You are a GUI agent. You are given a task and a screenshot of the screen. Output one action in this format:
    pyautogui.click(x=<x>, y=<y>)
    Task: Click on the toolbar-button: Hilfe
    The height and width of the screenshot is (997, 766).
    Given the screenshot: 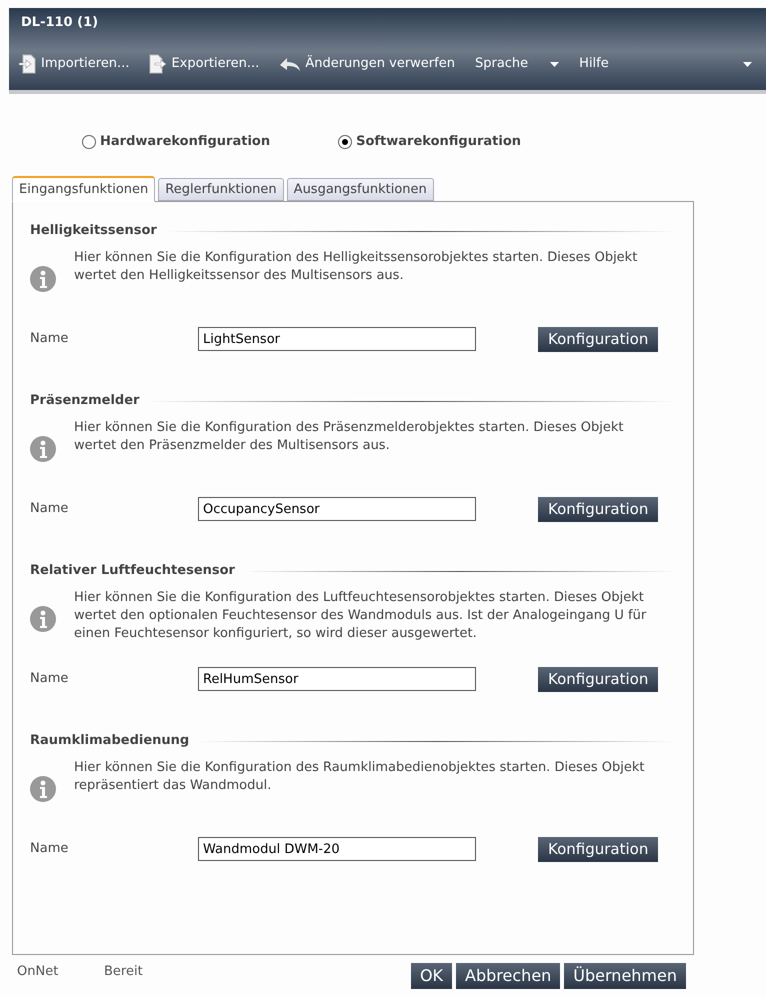 What is the action you would take?
    pyautogui.click(x=665, y=64)
    